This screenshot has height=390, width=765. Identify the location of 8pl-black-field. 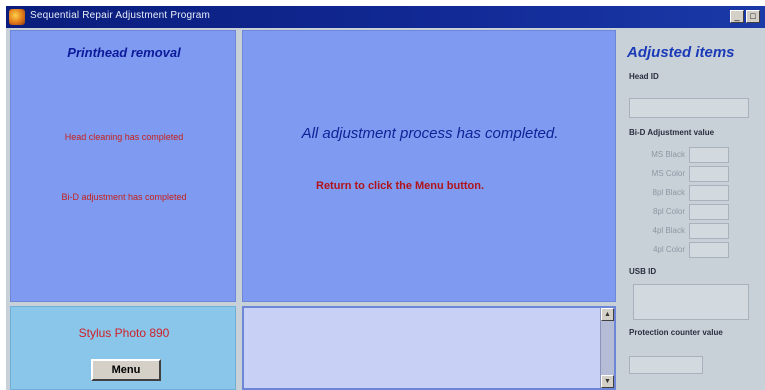
(709, 193).